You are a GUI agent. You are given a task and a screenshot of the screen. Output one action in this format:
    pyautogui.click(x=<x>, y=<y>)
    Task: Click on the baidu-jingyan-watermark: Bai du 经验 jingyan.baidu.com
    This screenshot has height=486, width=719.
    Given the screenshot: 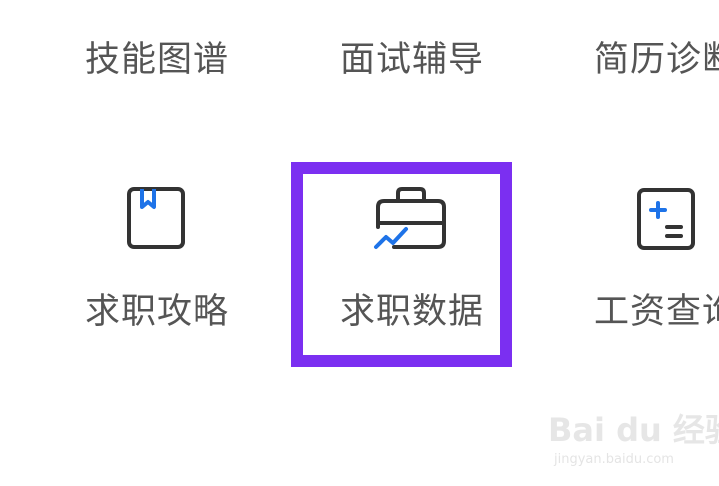 What is the action you would take?
    pyautogui.click(x=633, y=441)
    